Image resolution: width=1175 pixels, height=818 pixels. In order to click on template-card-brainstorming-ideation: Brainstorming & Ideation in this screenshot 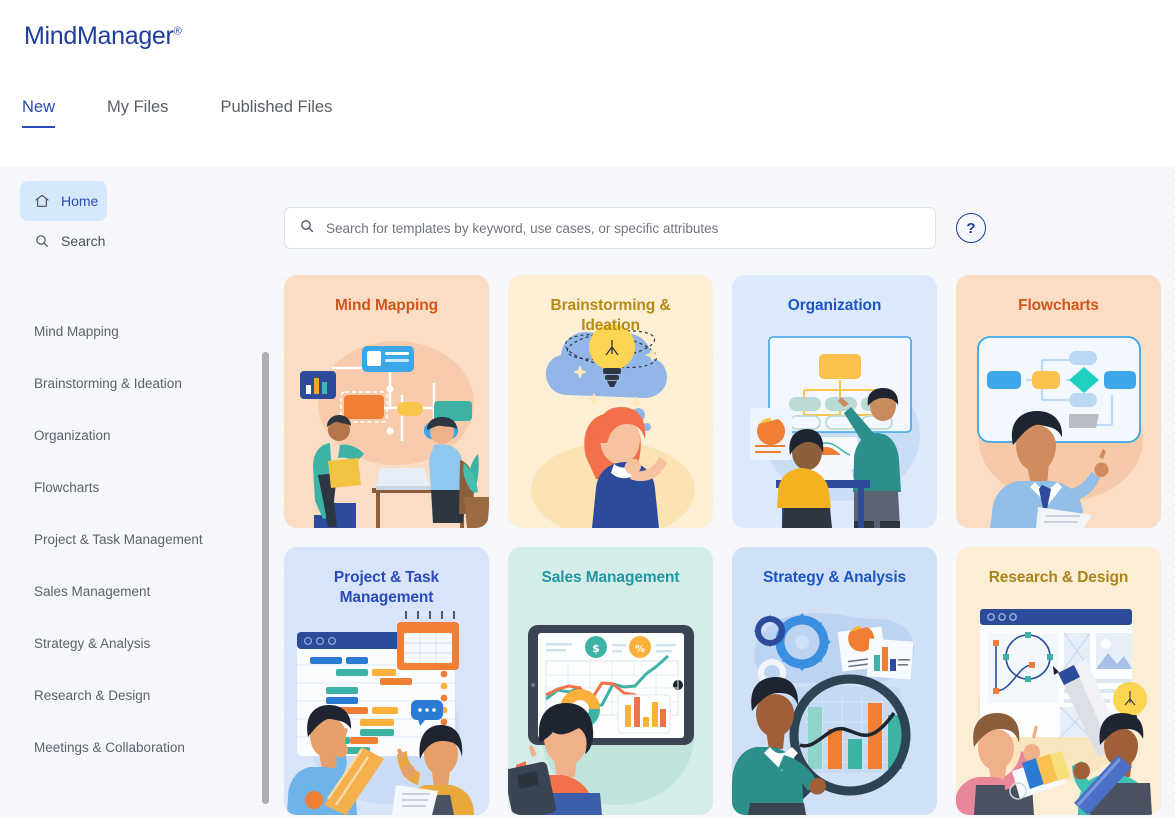, I will do `click(610, 401)`.